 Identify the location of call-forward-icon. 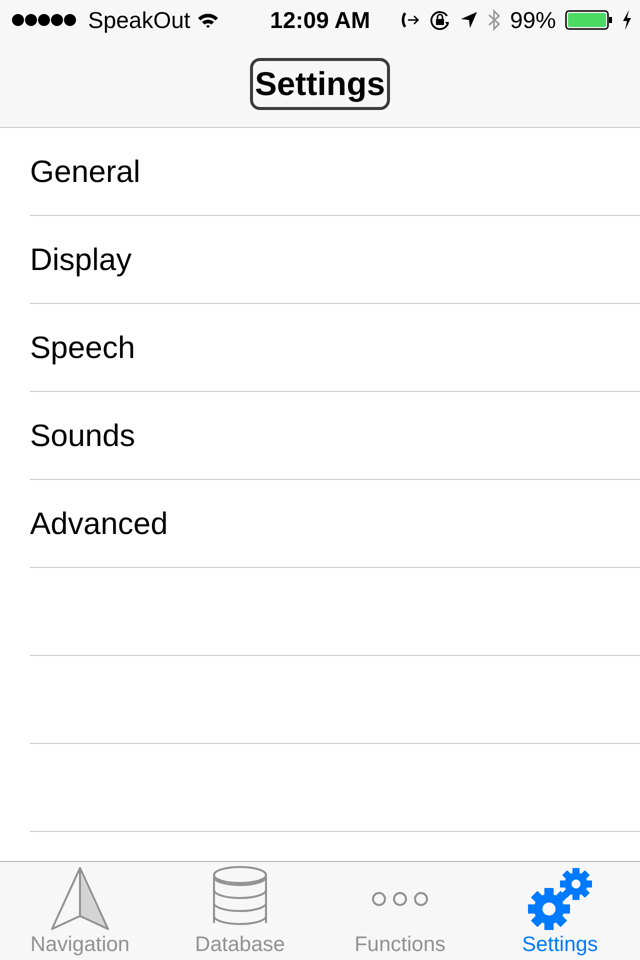
(410, 20).